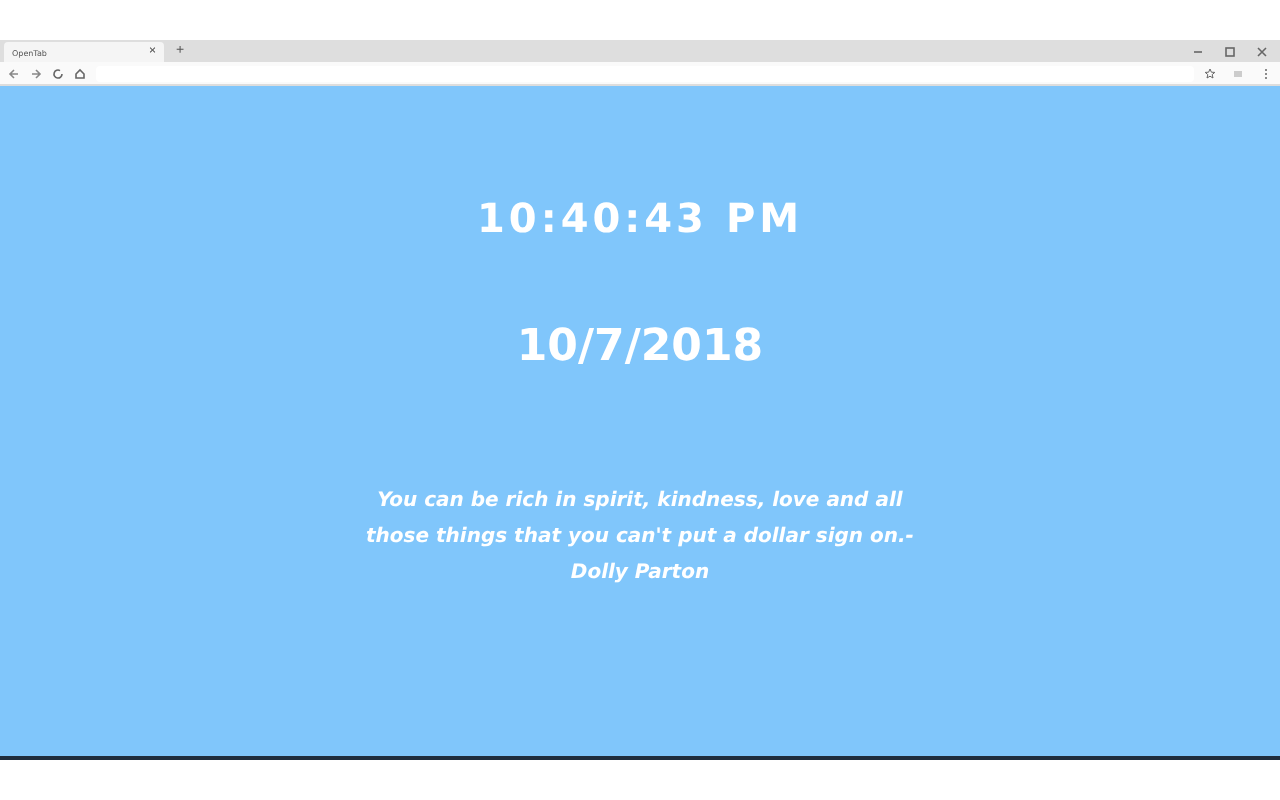  I want to click on quote-text: You can be rich in spirit, kindness, love and all those things that you can't put a dollar sign on.- Dolly Parton, so click(640, 538).